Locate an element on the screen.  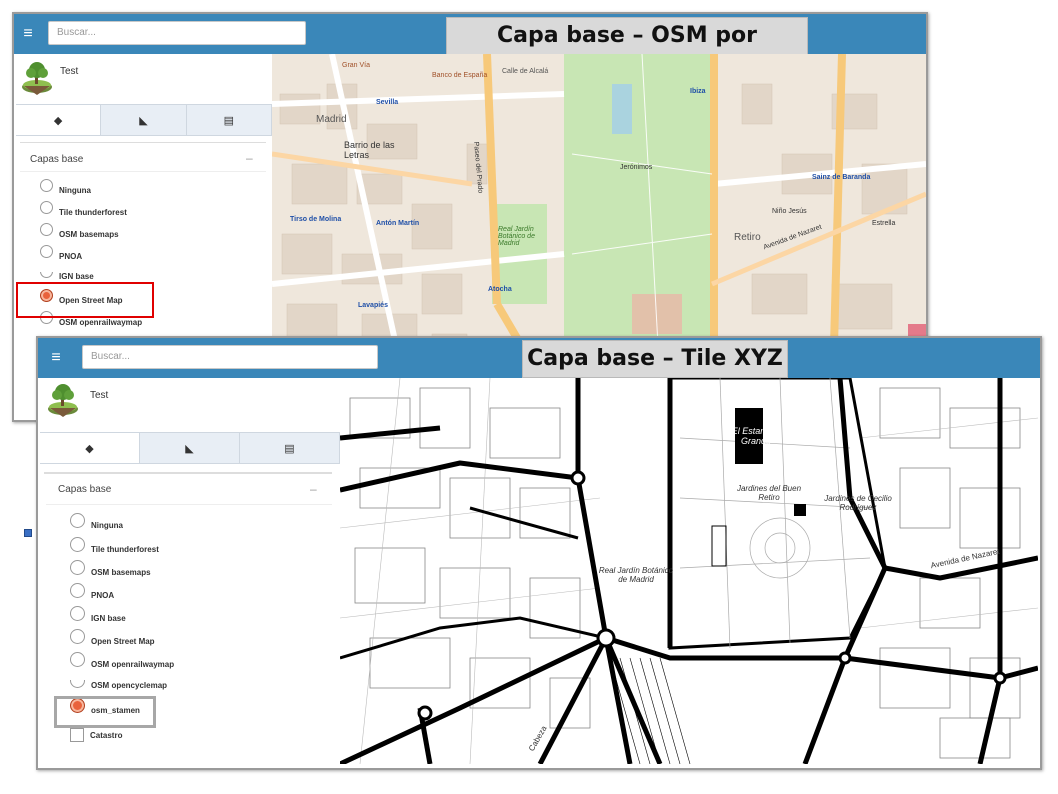
map-label: Jardines del Buen Retiro is located at coordinates (769, 493).